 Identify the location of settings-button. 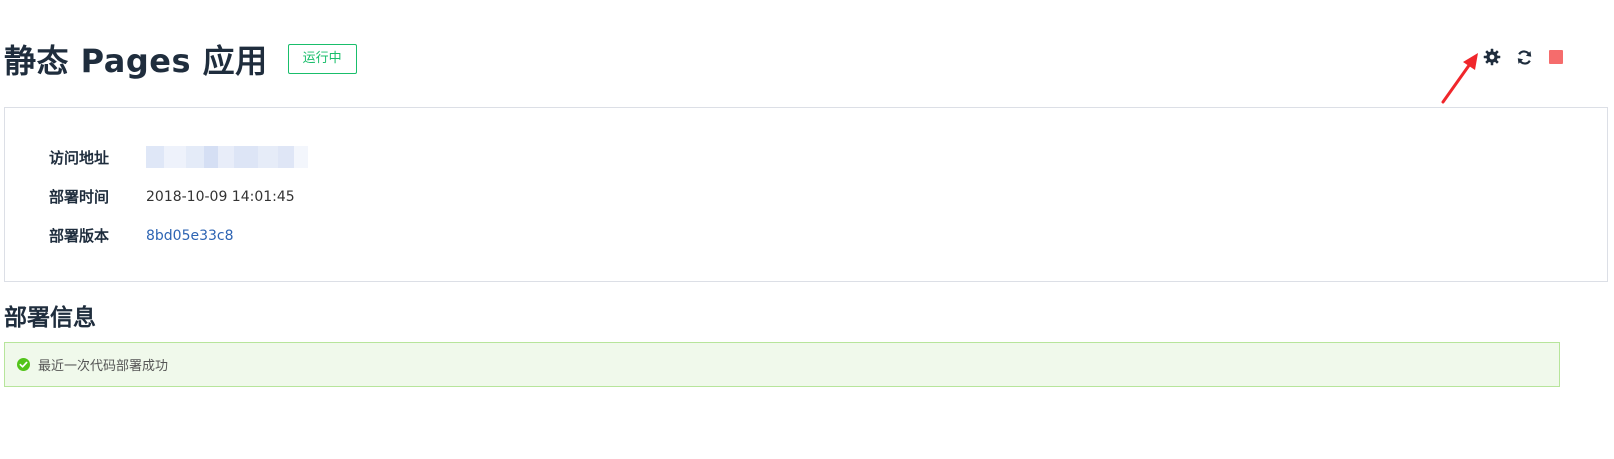
(1492, 57).